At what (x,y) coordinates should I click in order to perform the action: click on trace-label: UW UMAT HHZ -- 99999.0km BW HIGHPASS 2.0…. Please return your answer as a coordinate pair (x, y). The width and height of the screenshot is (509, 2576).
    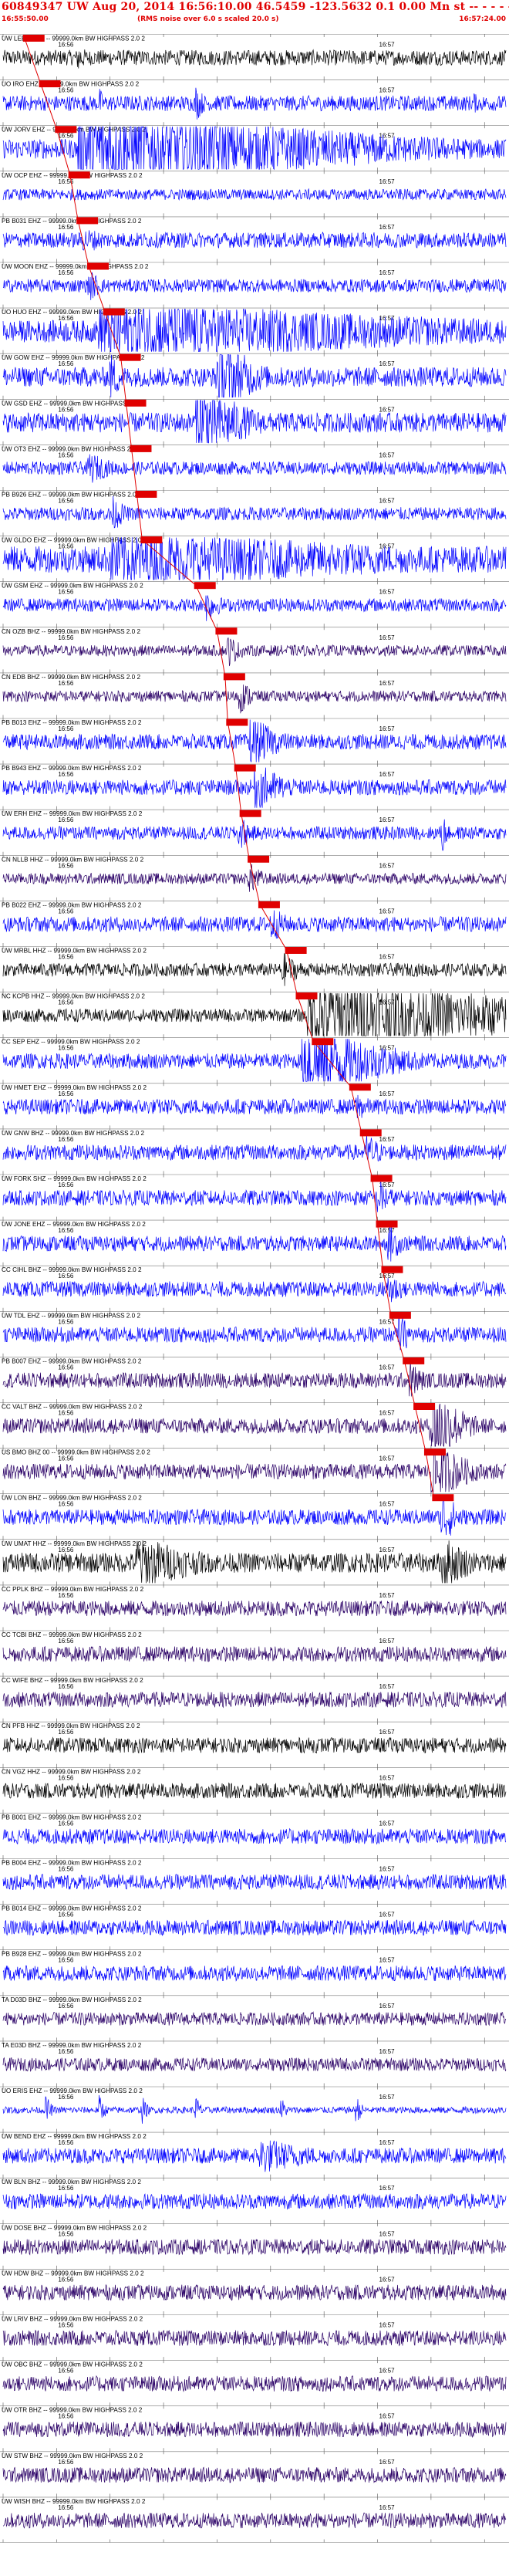
    Looking at the image, I should click on (74, 1543).